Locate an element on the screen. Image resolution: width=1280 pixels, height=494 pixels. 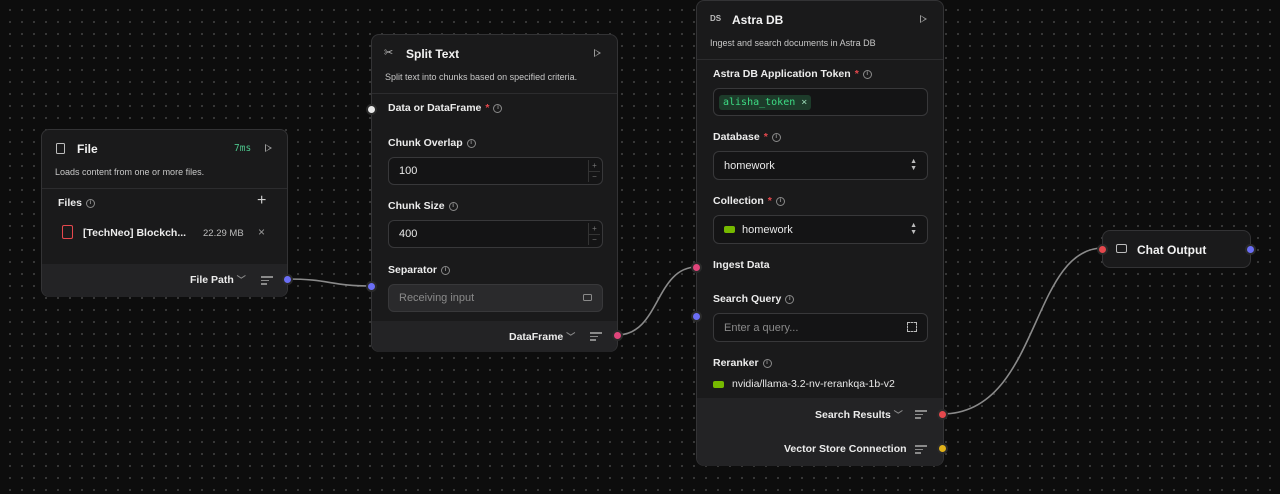
output-file-path-label: File Path ﹀ is located at coordinates (218, 279).